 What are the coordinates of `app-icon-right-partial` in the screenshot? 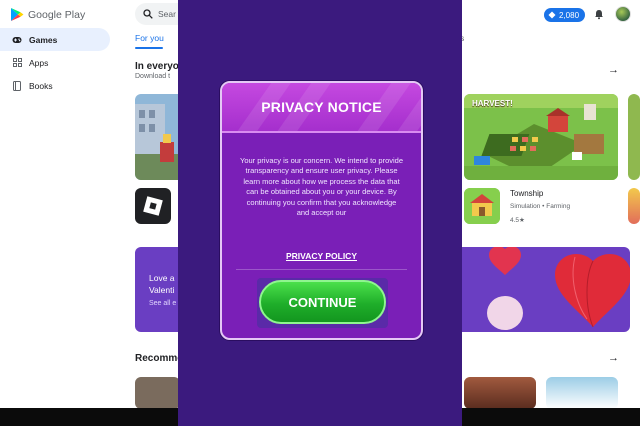 It's located at (634, 206).